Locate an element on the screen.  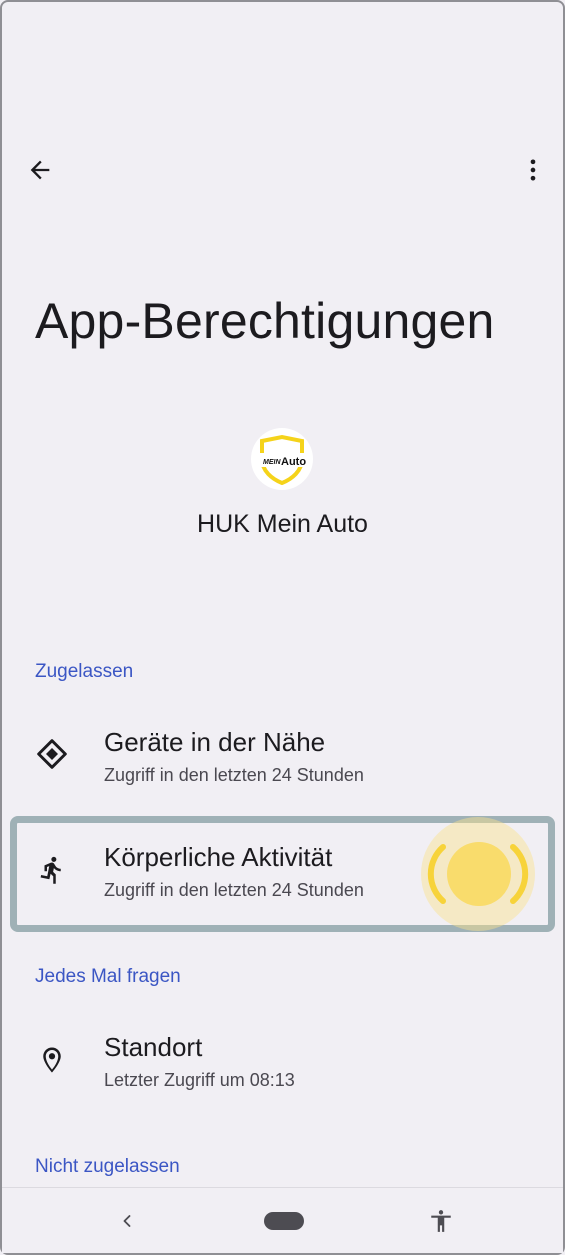
tap-ripple-icon is located at coordinates (478, 874).